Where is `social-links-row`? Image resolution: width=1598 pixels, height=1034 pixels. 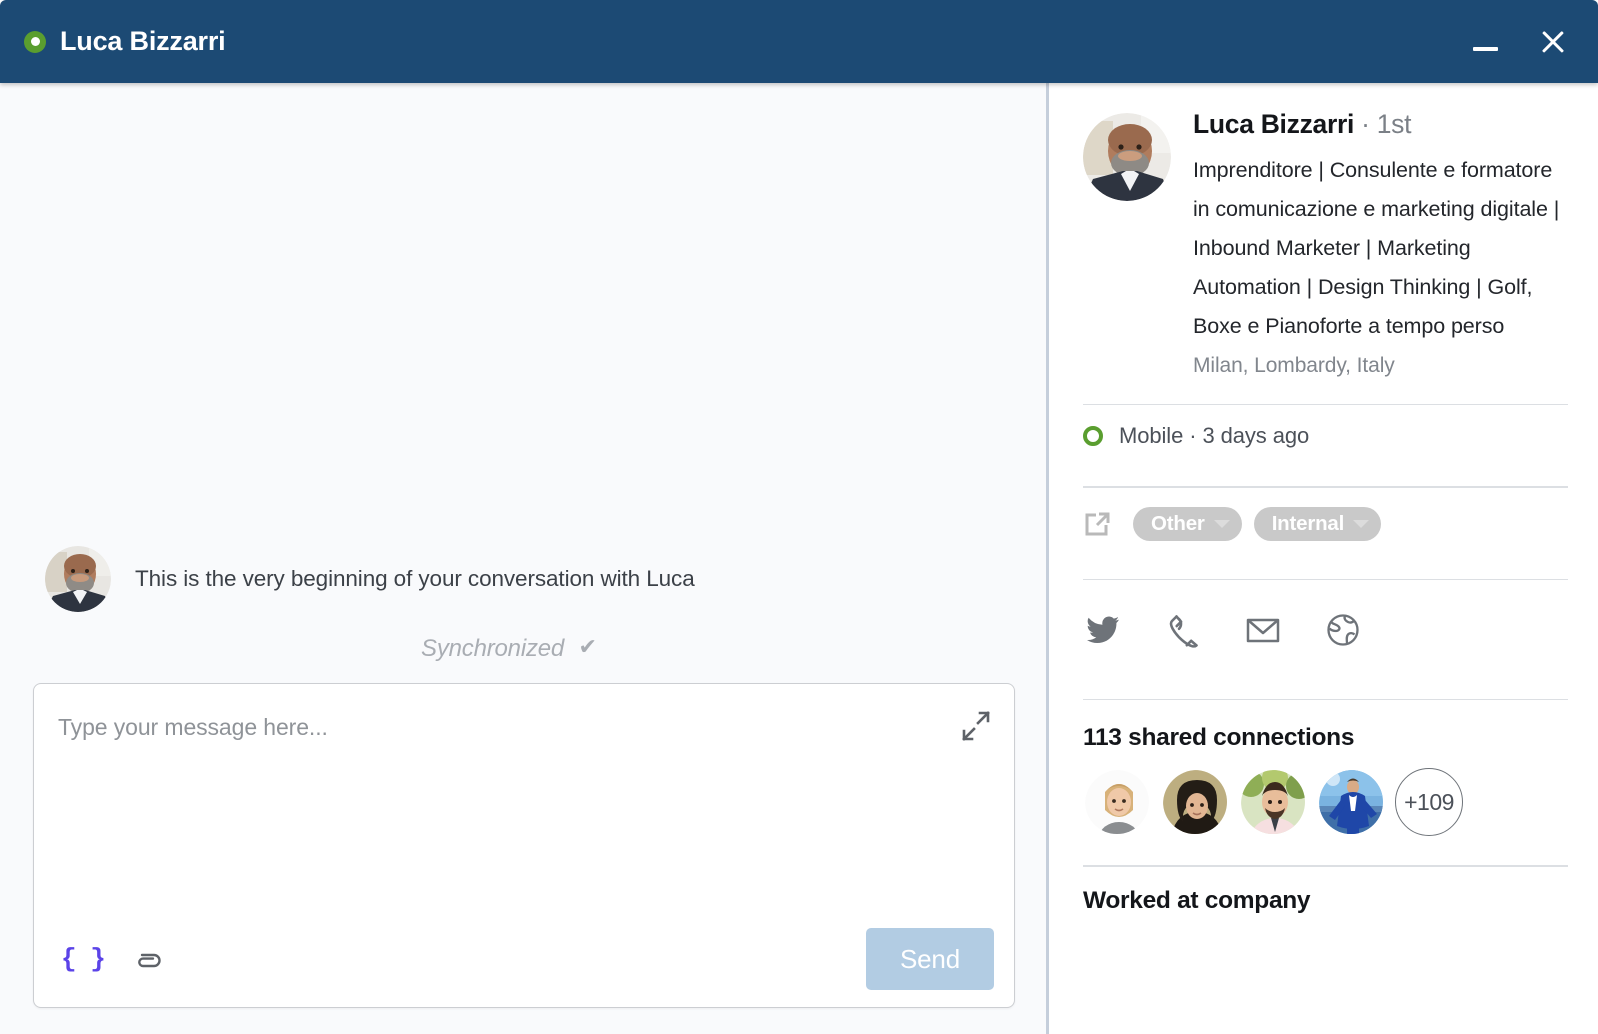 social-links-row is located at coordinates (1325, 630).